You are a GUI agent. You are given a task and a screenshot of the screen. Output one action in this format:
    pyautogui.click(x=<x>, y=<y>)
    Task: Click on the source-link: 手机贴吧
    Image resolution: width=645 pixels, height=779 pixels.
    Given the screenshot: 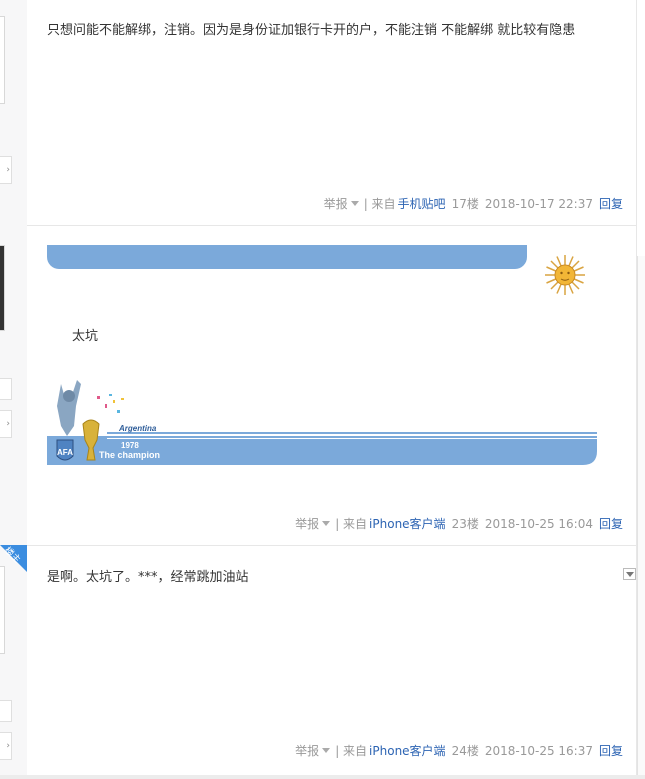 What is the action you would take?
    pyautogui.click(x=422, y=204)
    